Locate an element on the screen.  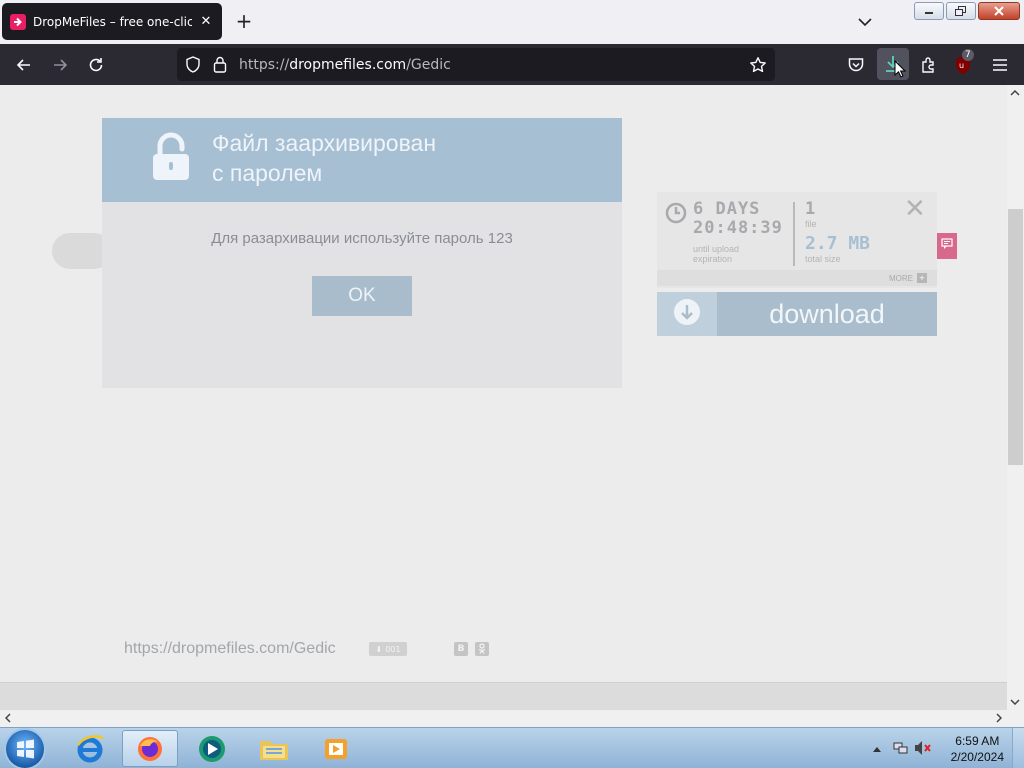
clock-time: 6:59 AM is located at coordinates (977, 741).